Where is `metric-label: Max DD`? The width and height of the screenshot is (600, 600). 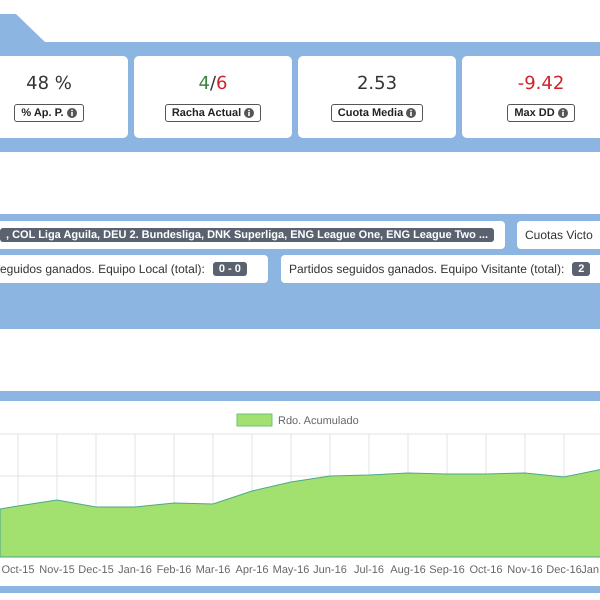
metric-label: Max DD is located at coordinates (541, 113).